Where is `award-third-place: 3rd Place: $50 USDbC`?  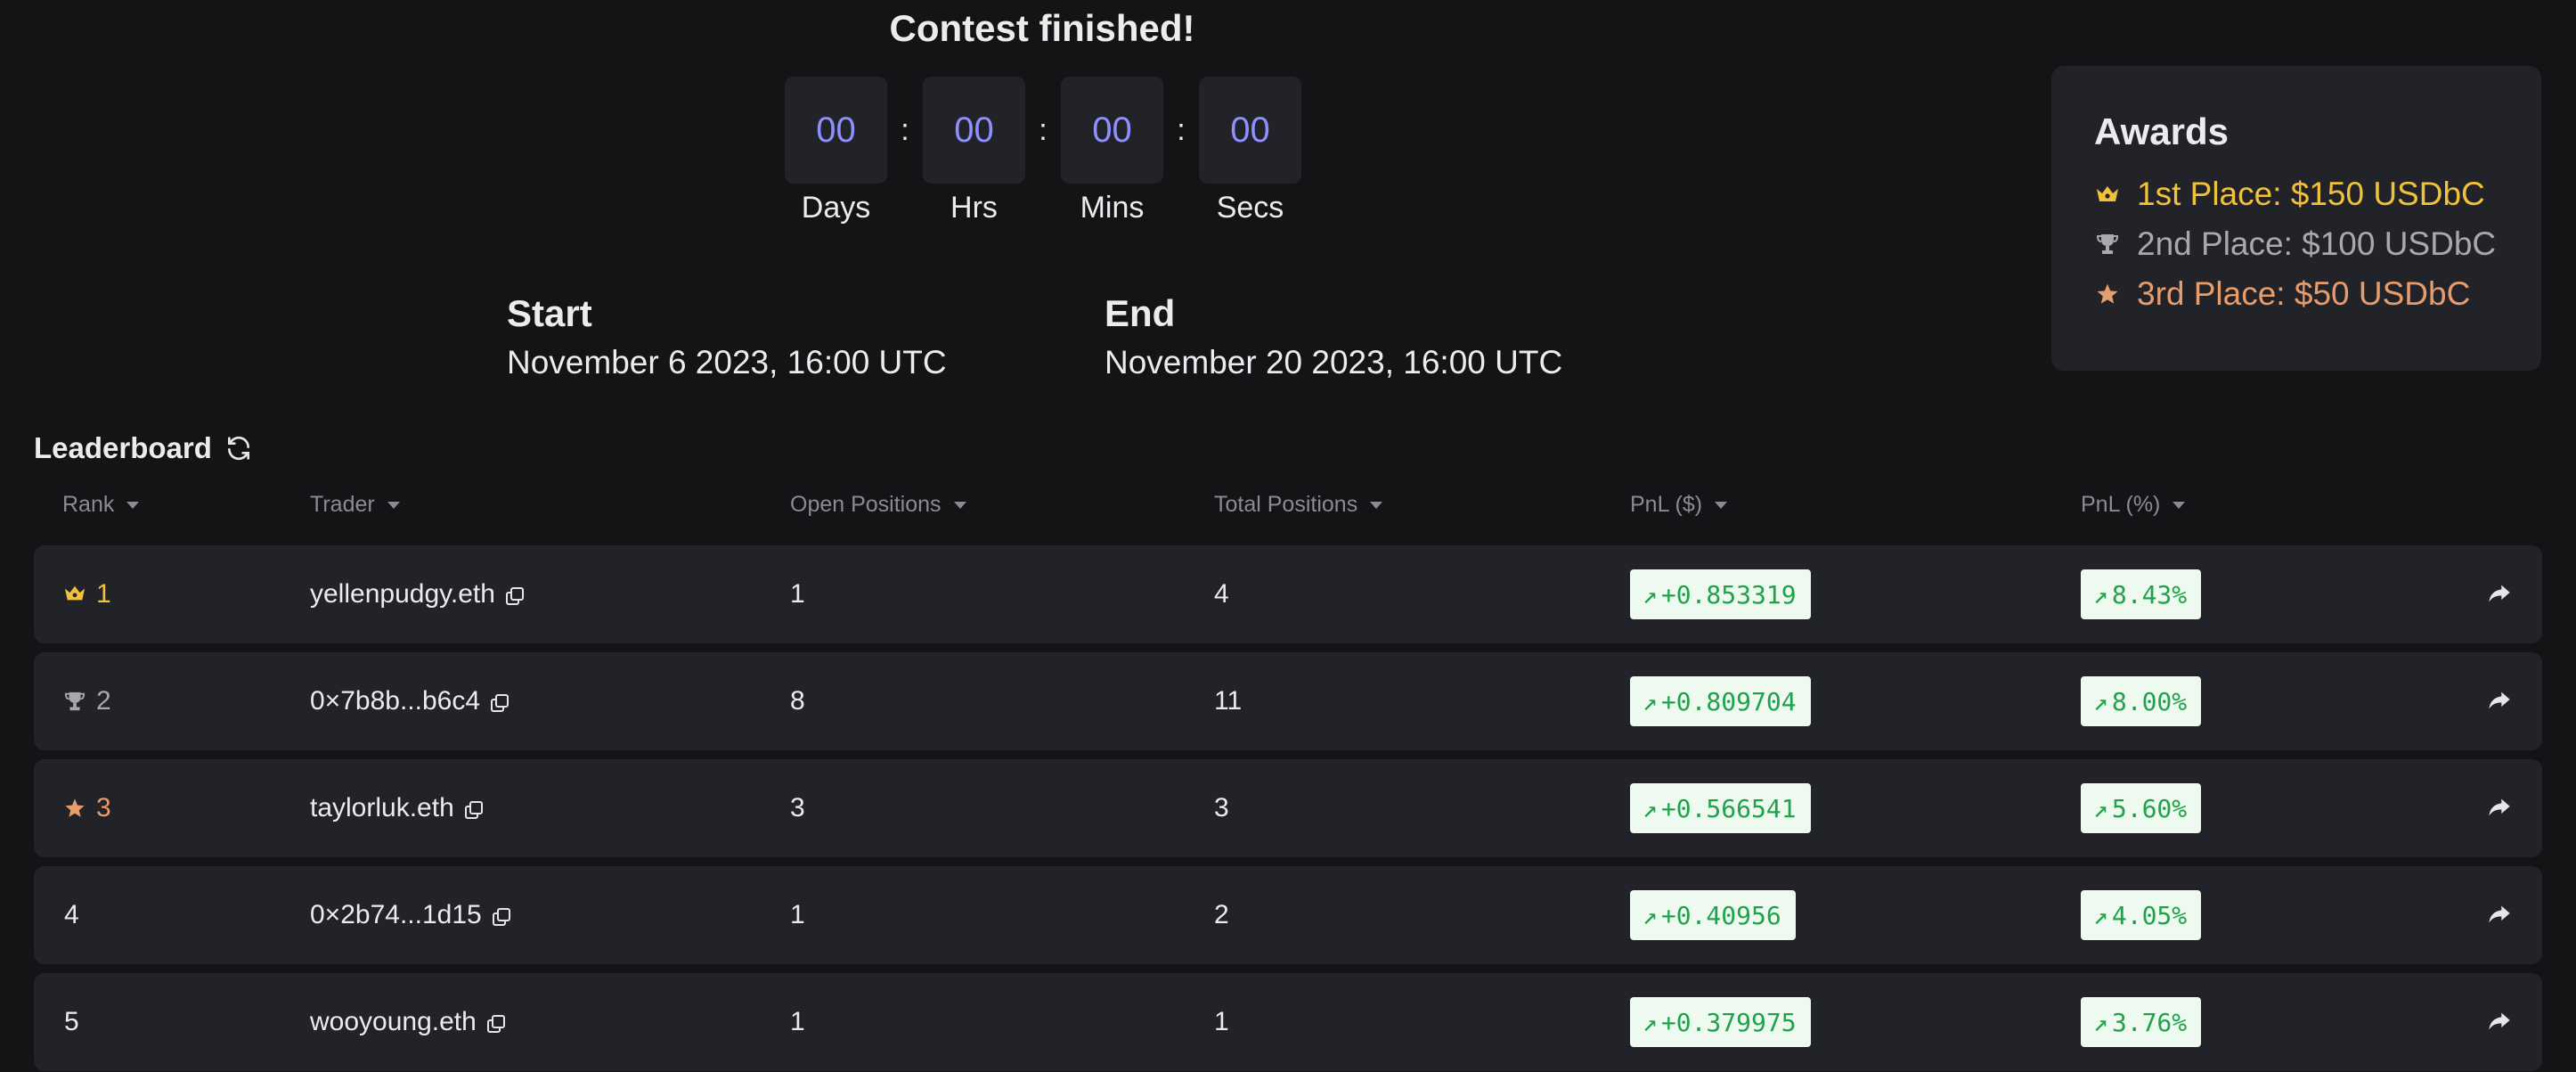
award-third-place: 3rd Place: $50 USDbC is located at coordinates (2317, 294).